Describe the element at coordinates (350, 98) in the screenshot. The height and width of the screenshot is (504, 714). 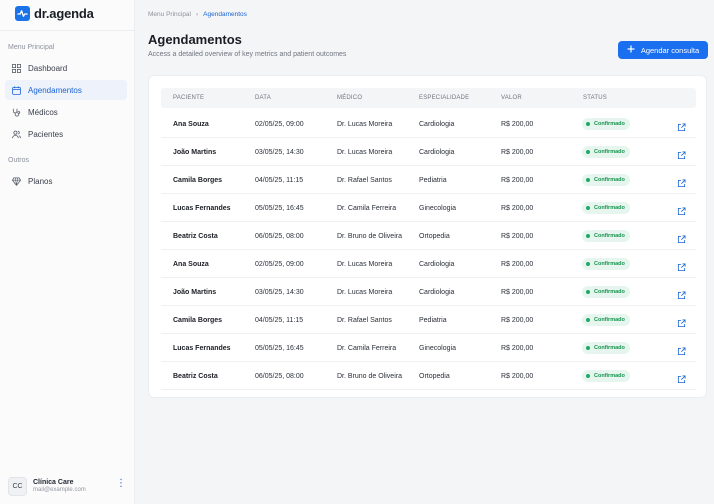
I see `column-header: MÉDICO` at that location.